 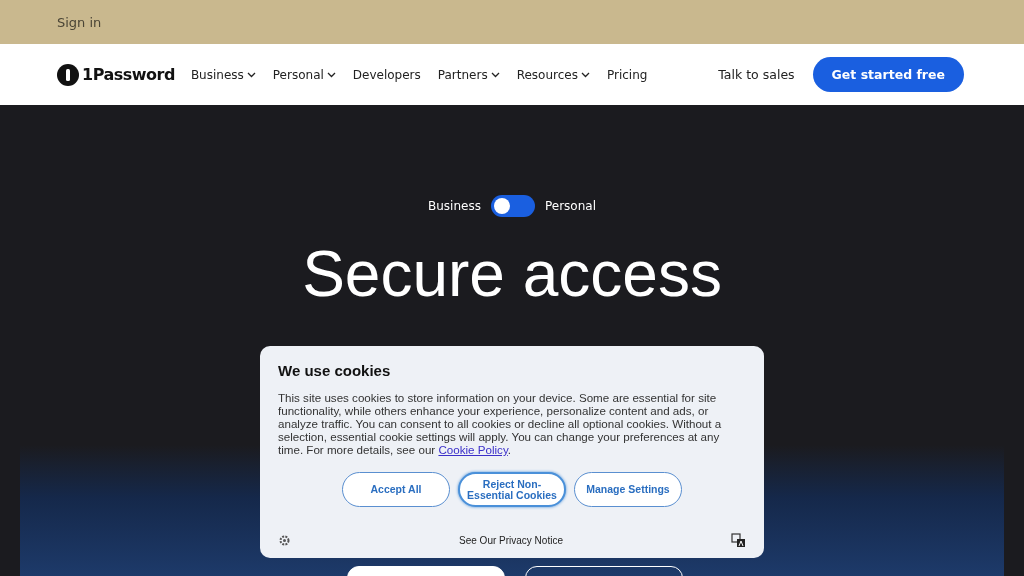 What do you see at coordinates (468, 74) in the screenshot?
I see `nav-item: Partners` at bounding box center [468, 74].